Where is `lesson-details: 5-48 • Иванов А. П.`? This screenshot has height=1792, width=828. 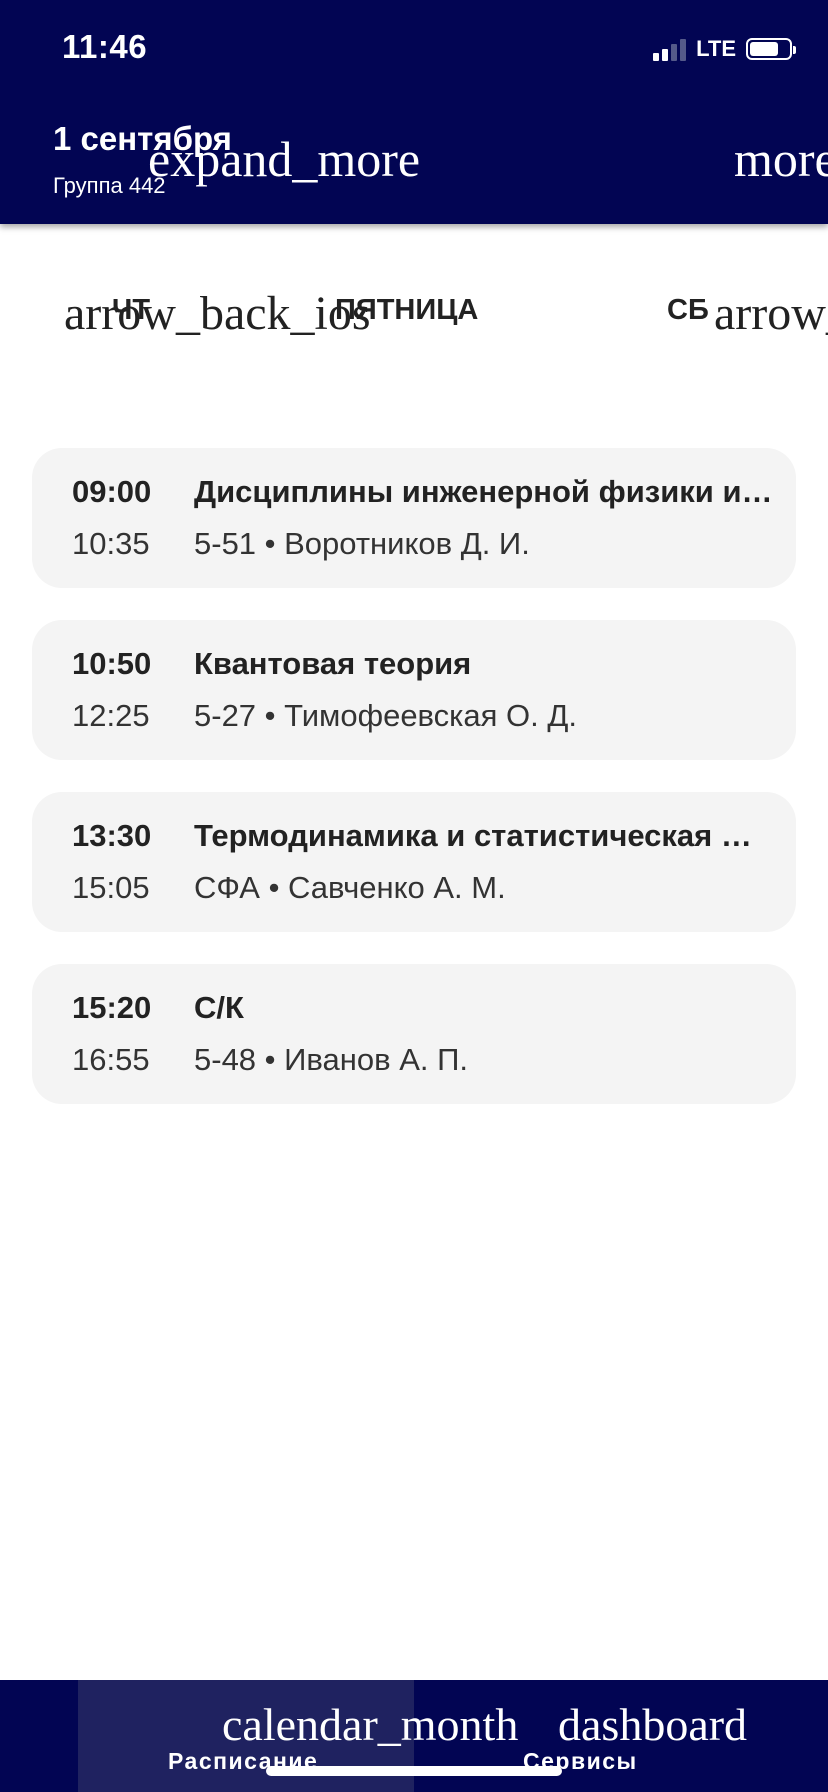
lesson-details: 5-48 • Иванов А. П. is located at coordinates (331, 1059).